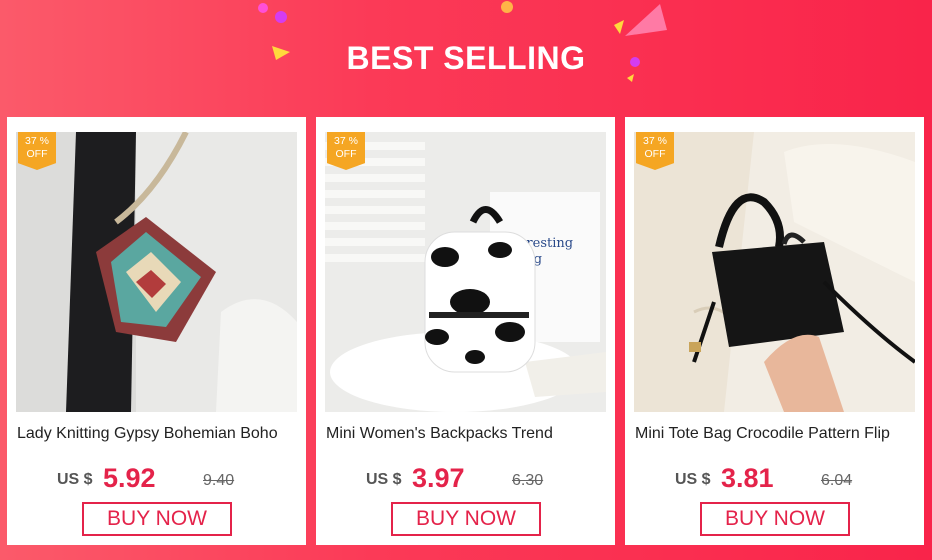  What do you see at coordinates (438, 478) in the screenshot?
I see `sale-price: 3.97` at bounding box center [438, 478].